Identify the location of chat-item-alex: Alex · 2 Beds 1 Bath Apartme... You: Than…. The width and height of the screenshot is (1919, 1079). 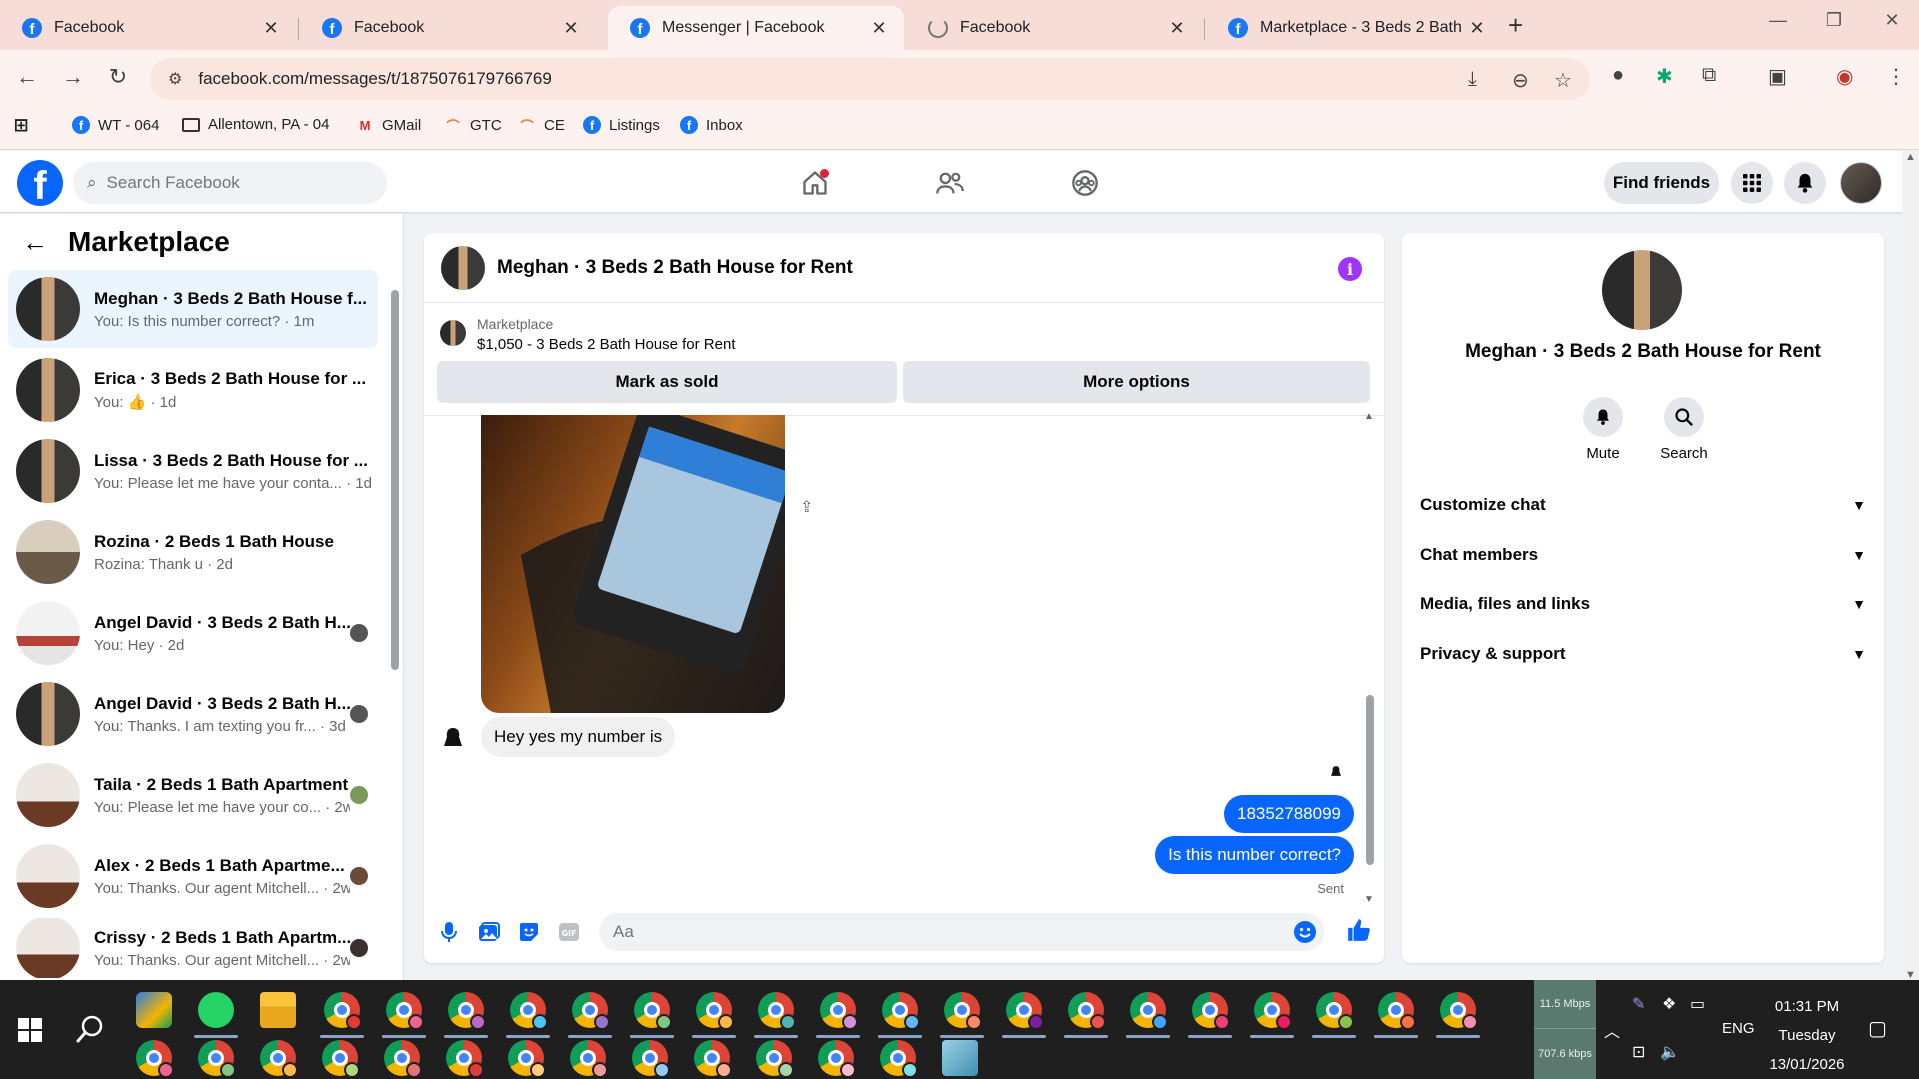
(193, 876).